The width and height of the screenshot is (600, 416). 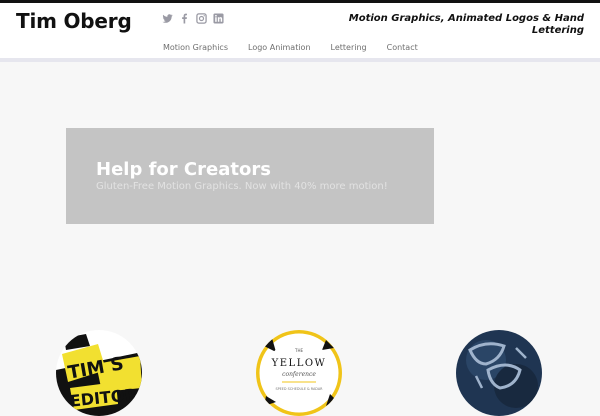 What do you see at coordinates (299, 363) in the screenshot?
I see `yellow-conference-line-2: YELLOW` at bounding box center [299, 363].